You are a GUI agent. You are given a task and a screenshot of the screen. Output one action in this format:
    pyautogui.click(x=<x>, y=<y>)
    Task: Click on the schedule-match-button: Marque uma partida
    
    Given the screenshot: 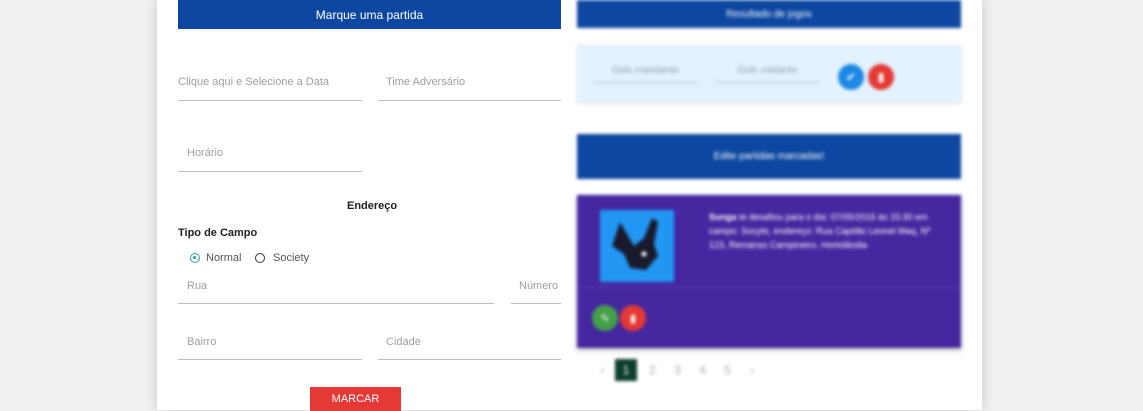 What is the action you would take?
    pyautogui.click(x=369, y=14)
    